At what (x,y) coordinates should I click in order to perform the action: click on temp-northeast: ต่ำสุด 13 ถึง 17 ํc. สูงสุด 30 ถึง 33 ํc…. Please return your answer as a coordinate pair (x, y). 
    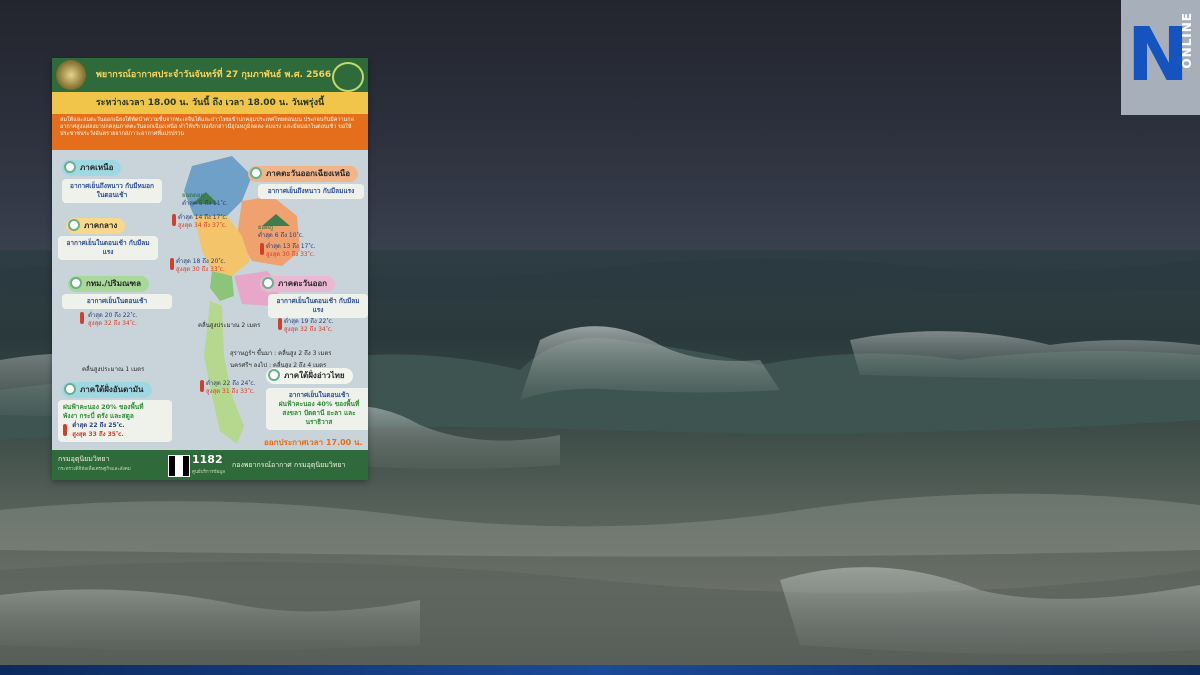
    Looking at the image, I should click on (291, 250).